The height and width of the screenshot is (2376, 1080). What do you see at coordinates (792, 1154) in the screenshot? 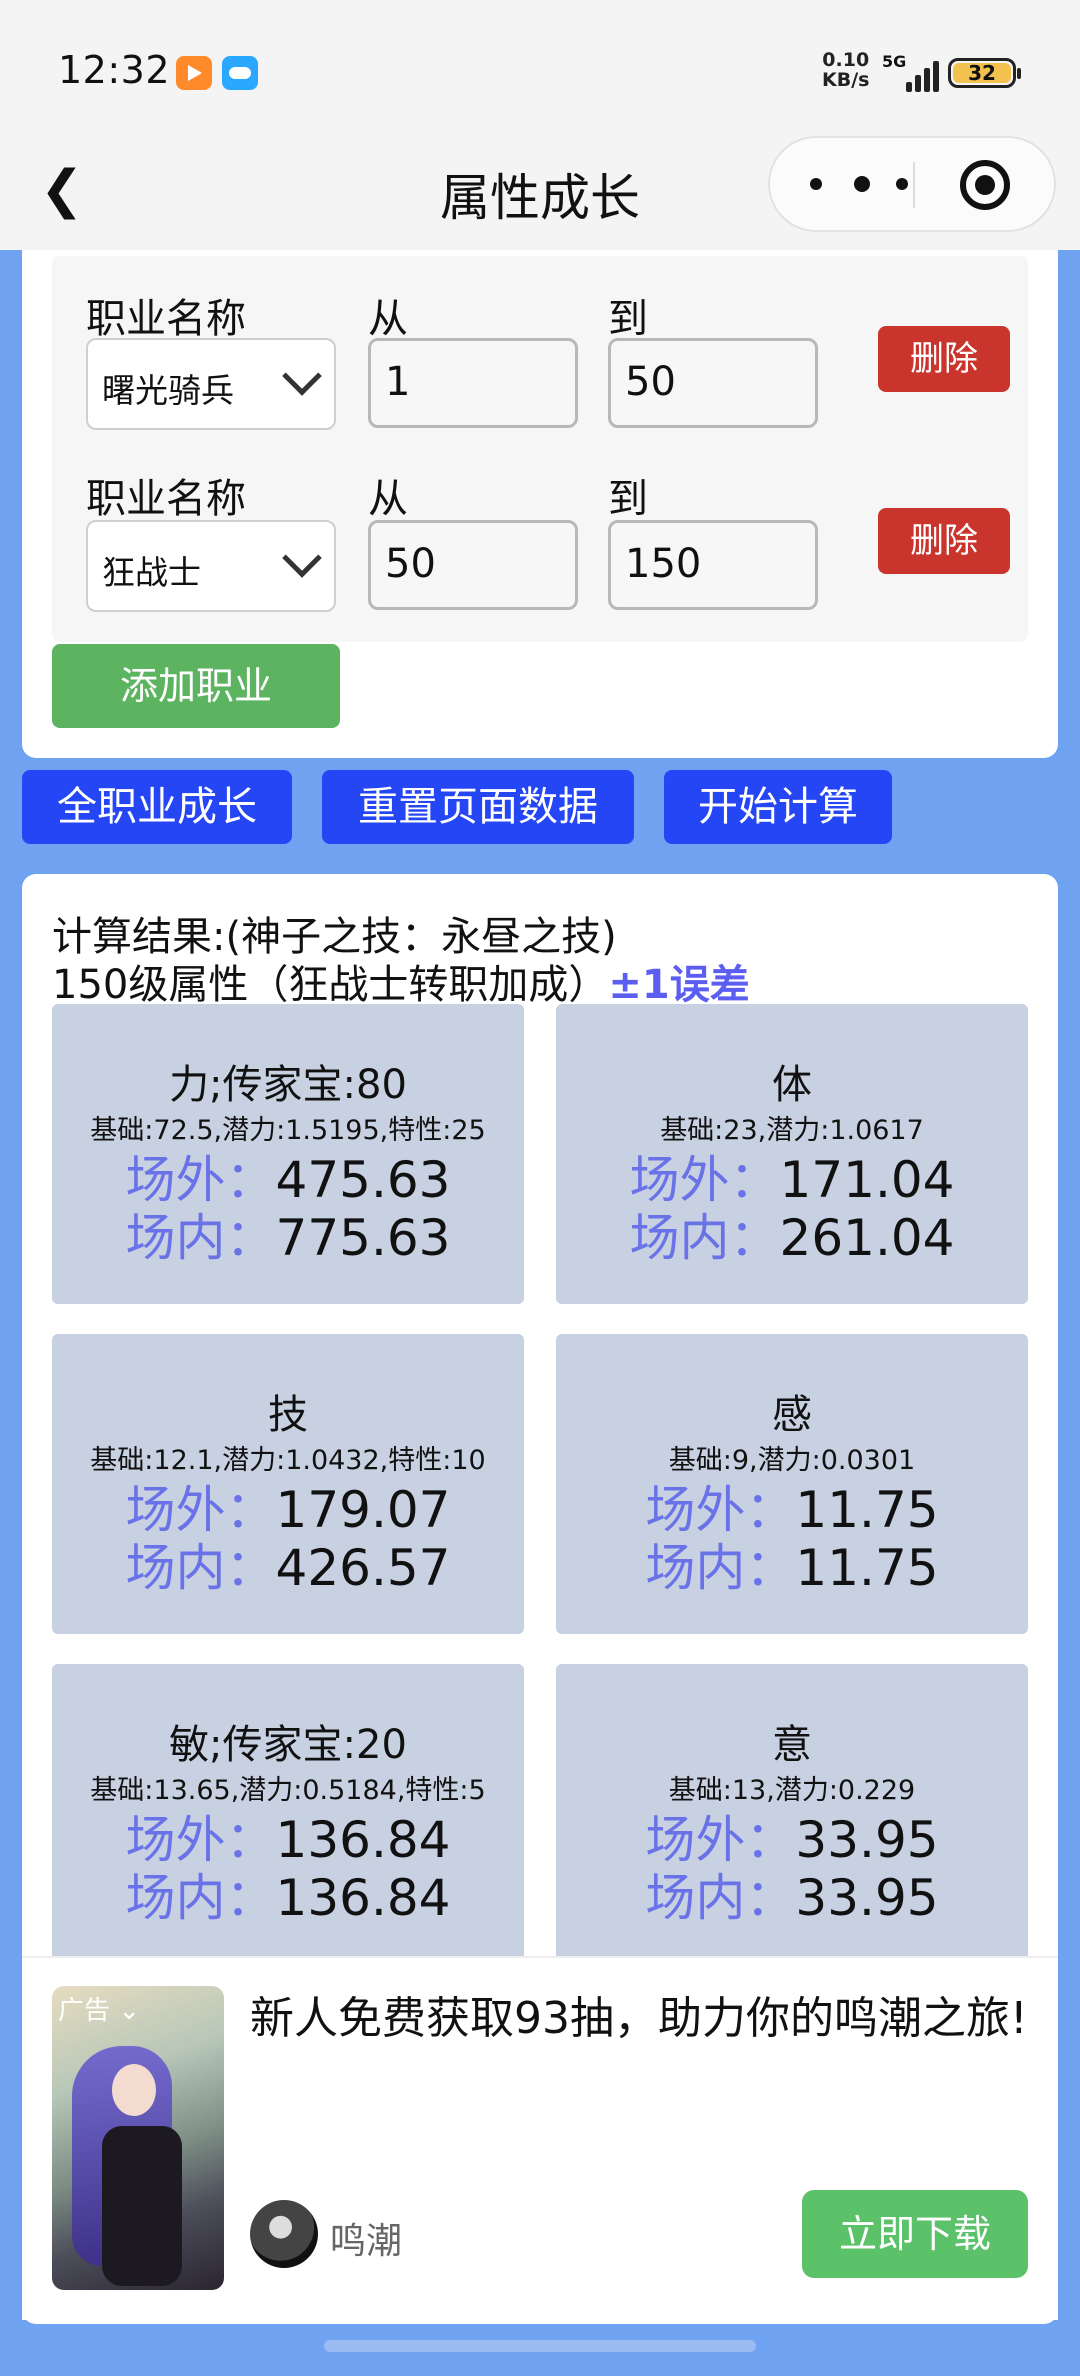
I see `stat-card-constitution: 体 基础:23,潜力:1.0617 场外：171.04 场内：261.04` at bounding box center [792, 1154].